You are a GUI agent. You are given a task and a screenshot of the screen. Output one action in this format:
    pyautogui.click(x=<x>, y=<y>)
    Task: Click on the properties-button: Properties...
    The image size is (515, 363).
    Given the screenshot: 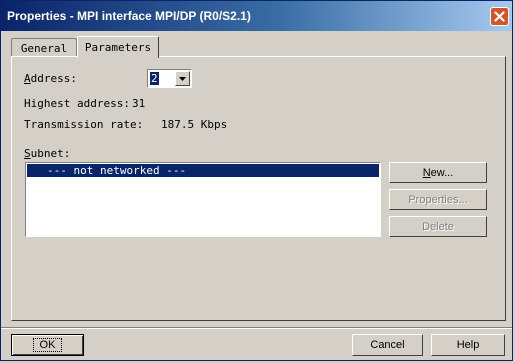 What is the action you would take?
    pyautogui.click(x=438, y=199)
    